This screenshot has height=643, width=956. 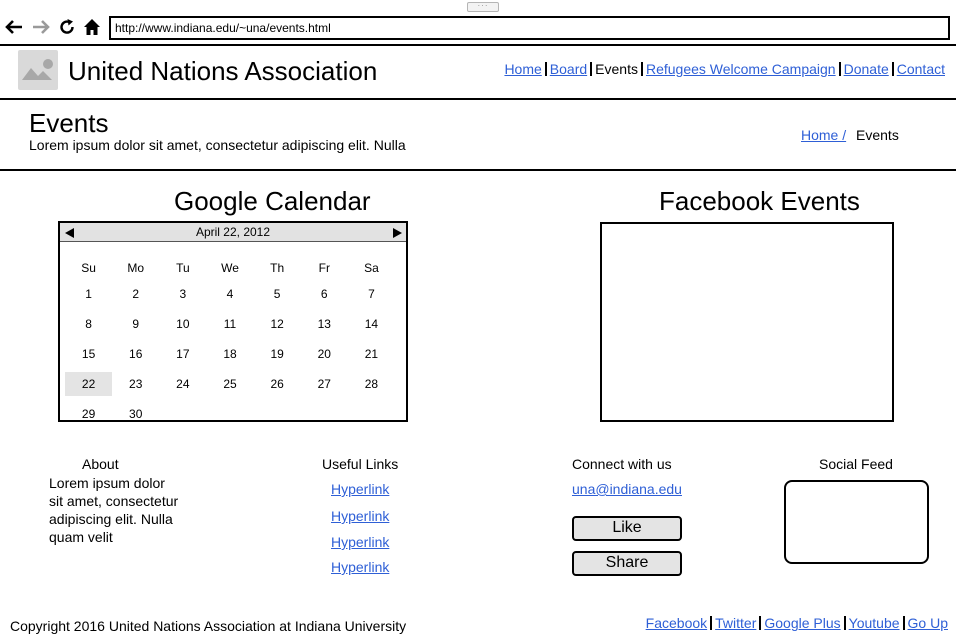 What do you see at coordinates (627, 489) in the screenshot?
I see `email-link: una@indiana.edu` at bounding box center [627, 489].